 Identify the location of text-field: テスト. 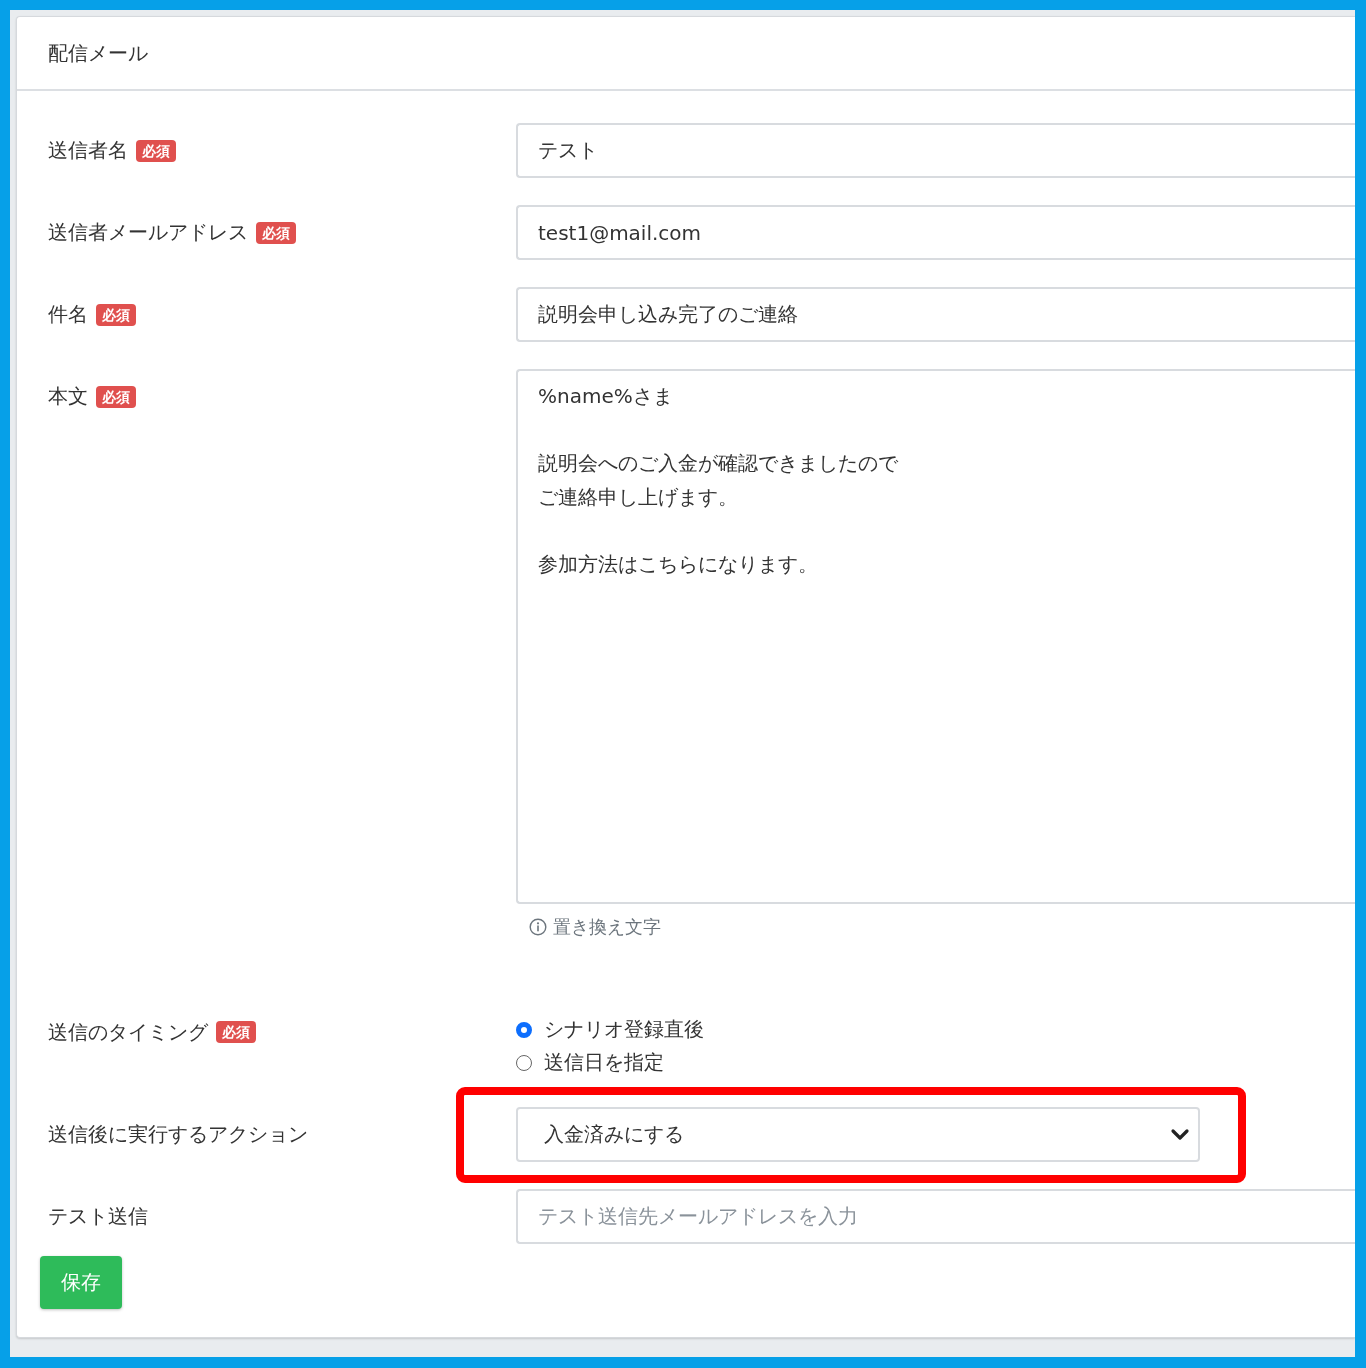
(935, 150).